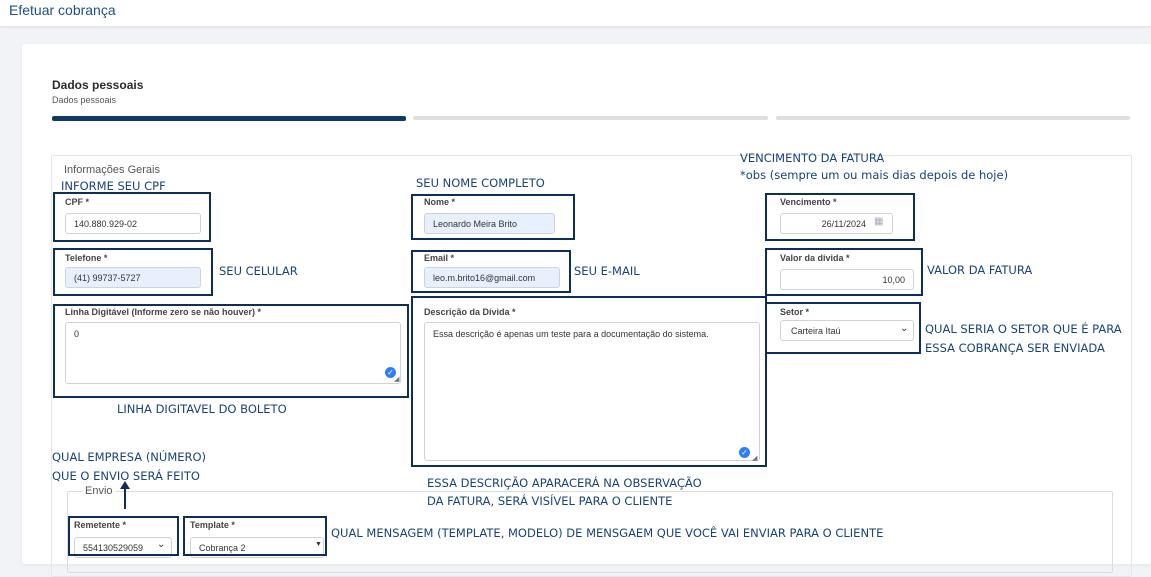  I want to click on page-title: Efetuar cobrança, so click(62, 10).